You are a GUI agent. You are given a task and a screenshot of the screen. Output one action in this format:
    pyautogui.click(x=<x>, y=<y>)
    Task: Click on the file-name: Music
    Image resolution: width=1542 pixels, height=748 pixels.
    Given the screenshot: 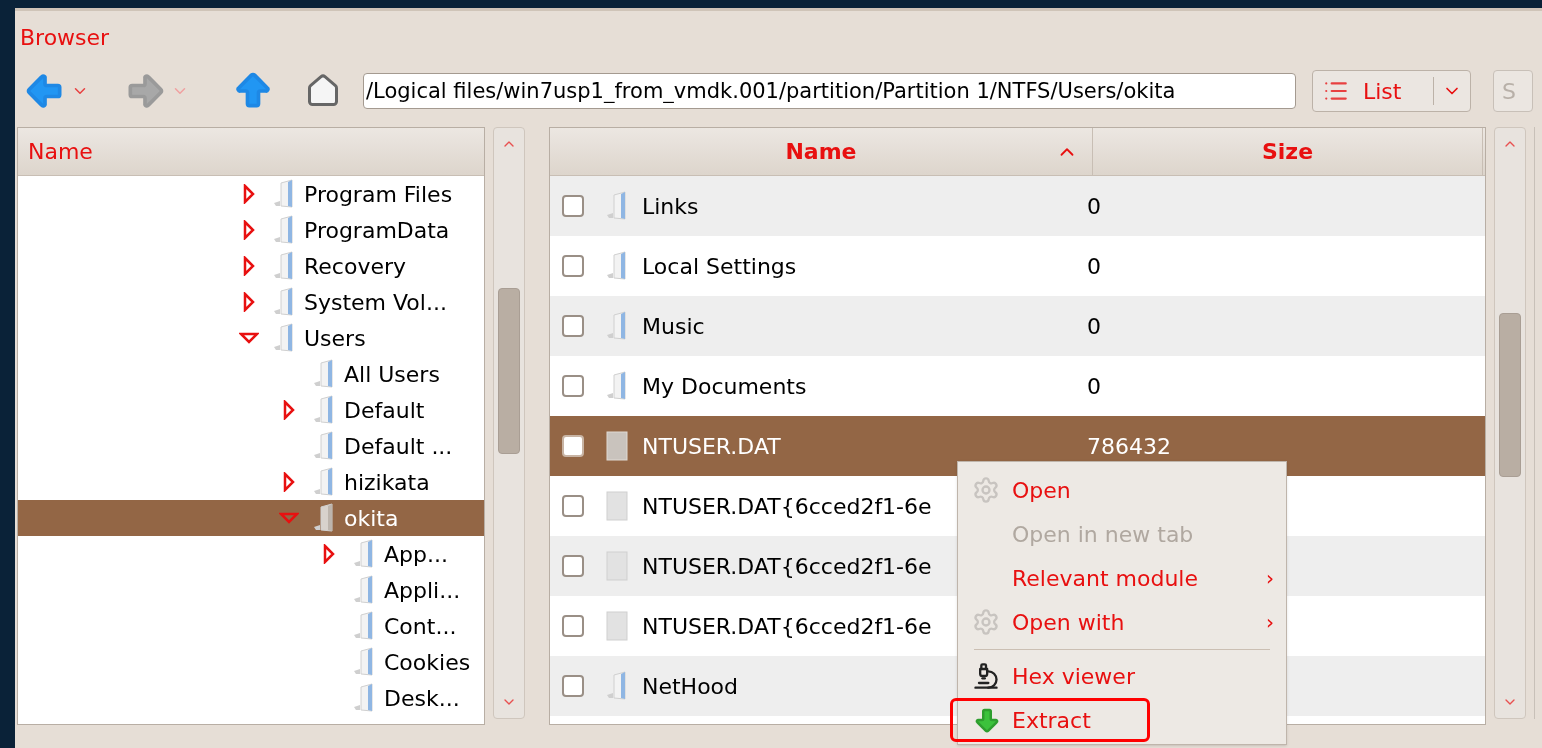 What is the action you would take?
    pyautogui.click(x=673, y=326)
    